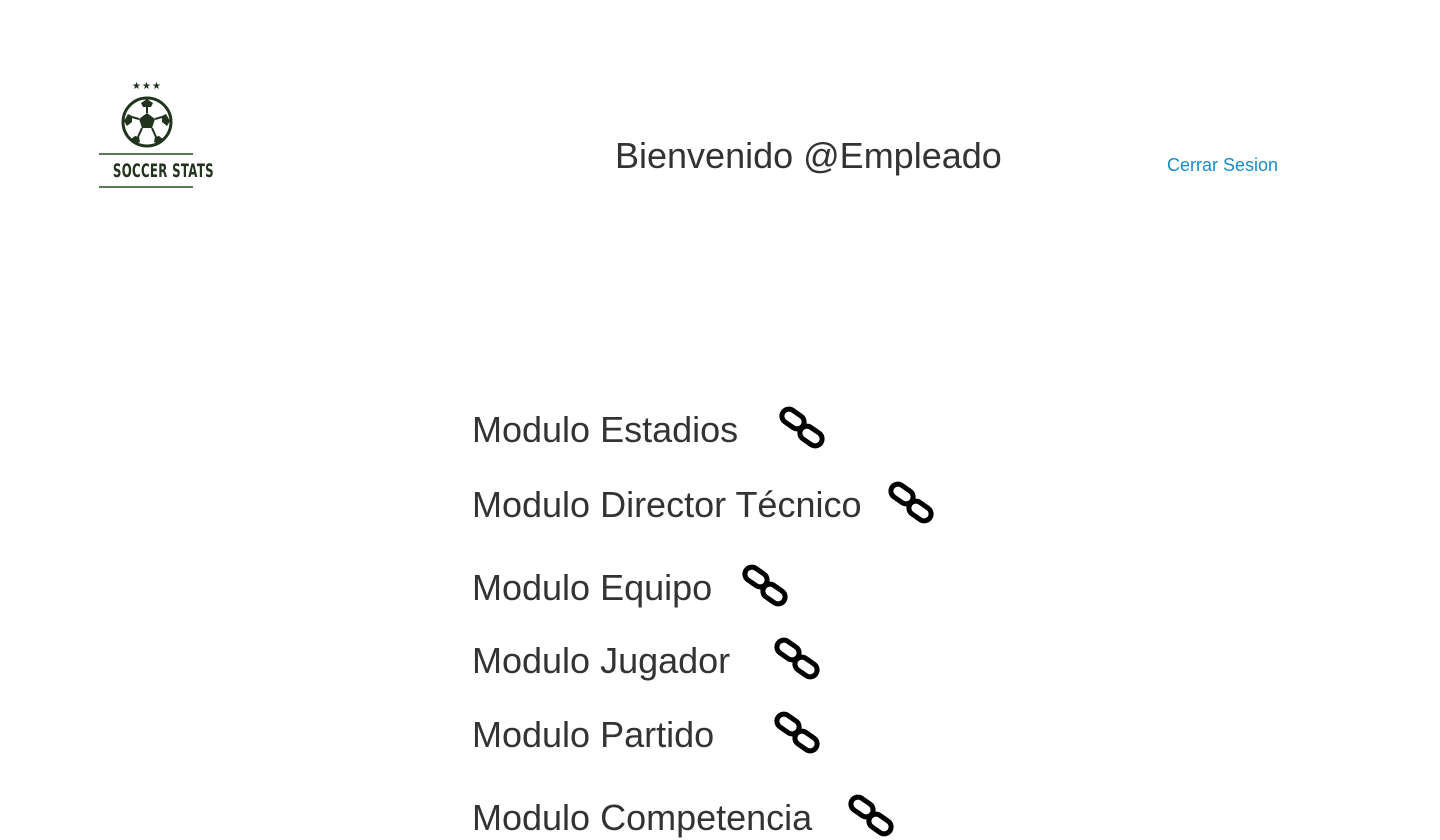 This screenshot has height=840, width=1440. I want to click on module-label: Modulo Estadios, so click(605, 429).